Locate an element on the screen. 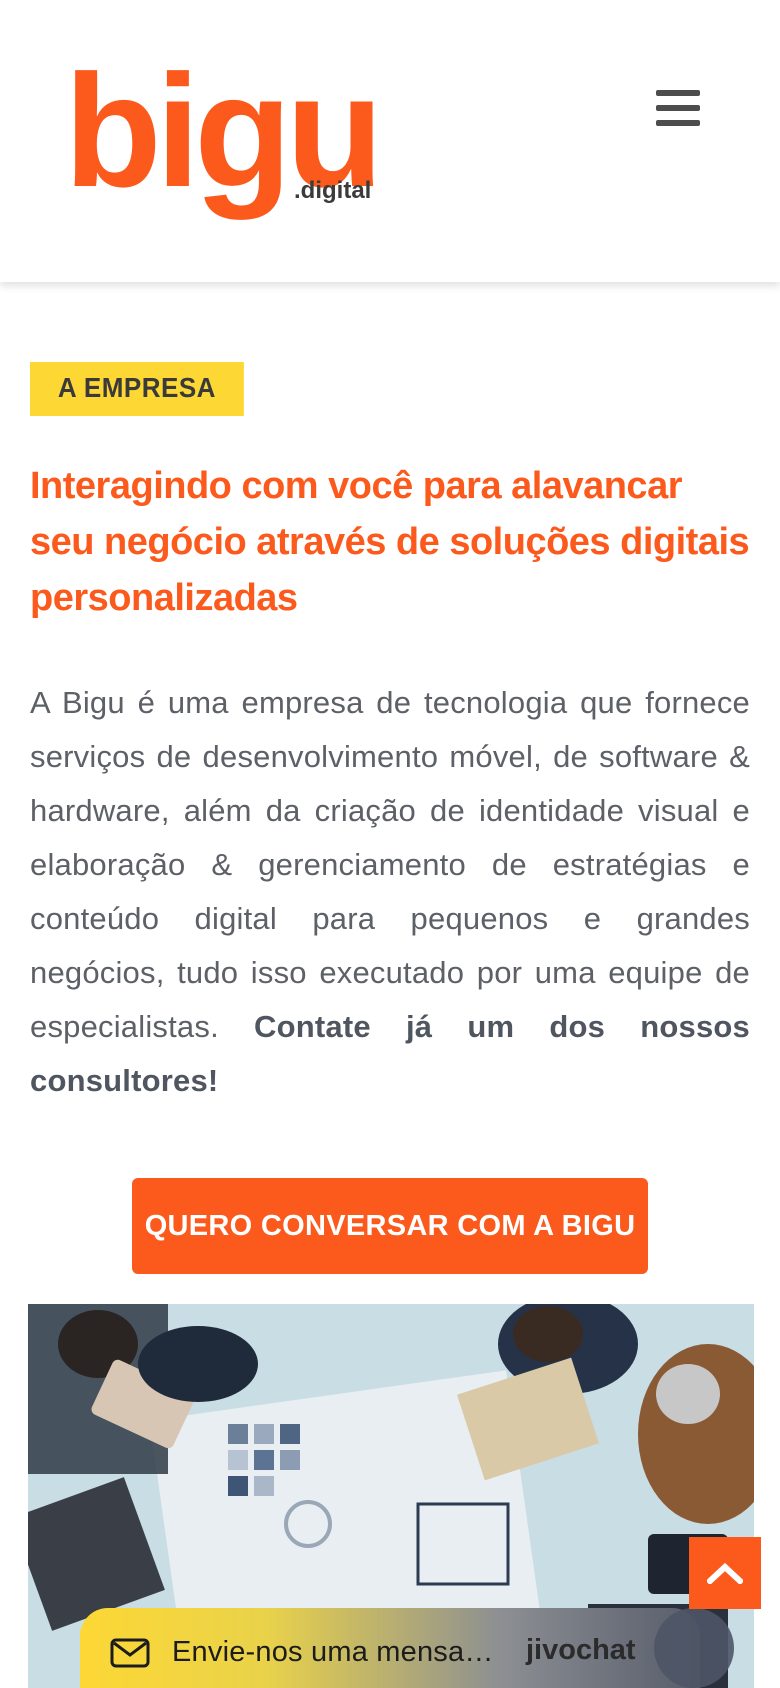 This screenshot has width=780, height=1688. back-to-top-button is located at coordinates (725, 1573).